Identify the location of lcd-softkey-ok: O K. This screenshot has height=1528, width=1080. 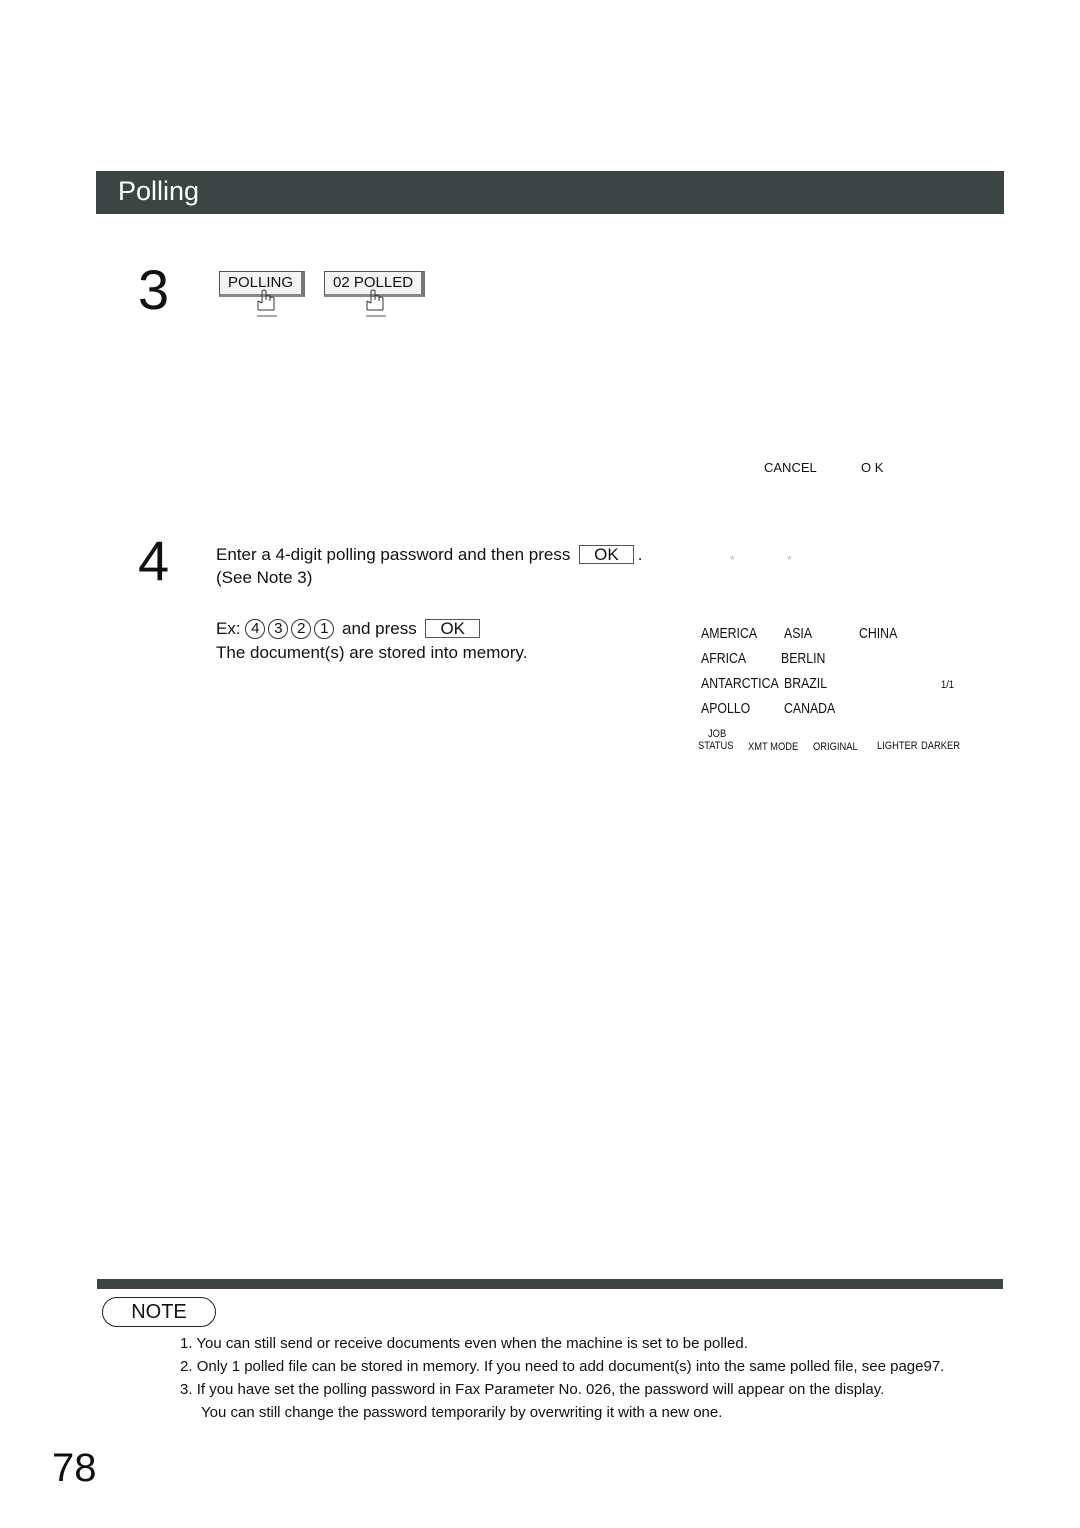
(872, 467).